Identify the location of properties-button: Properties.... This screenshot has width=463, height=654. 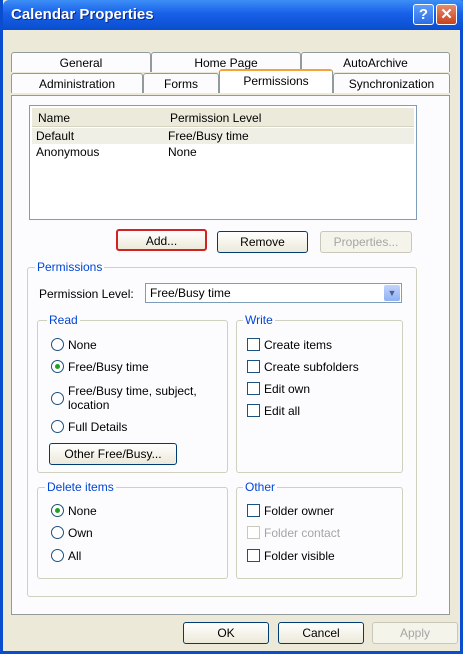
(366, 242).